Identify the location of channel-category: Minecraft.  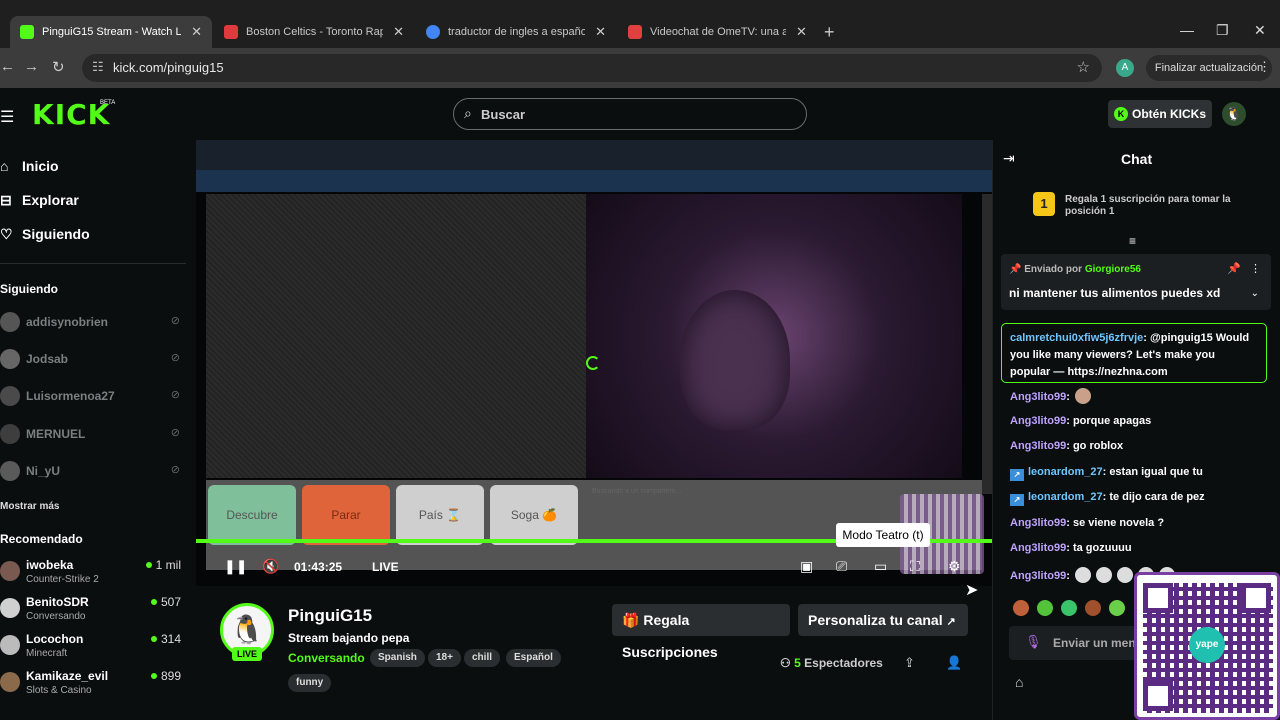
(47, 653).